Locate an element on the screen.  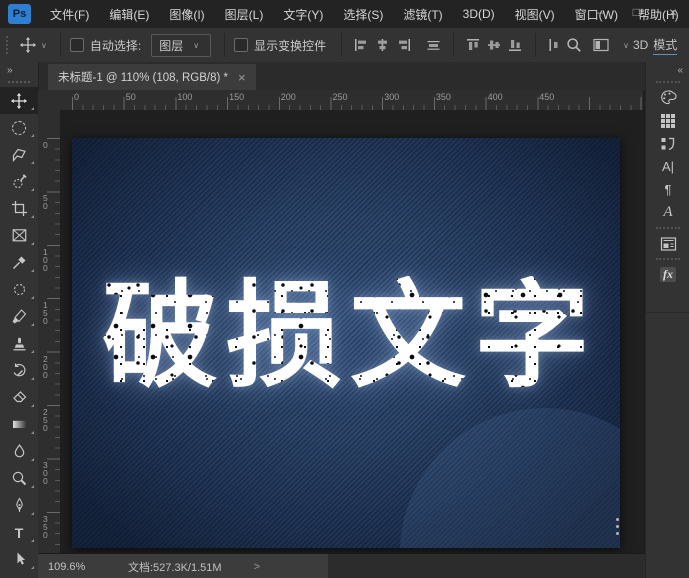
styles-panel-button: fx is located at coordinates (667, 274).